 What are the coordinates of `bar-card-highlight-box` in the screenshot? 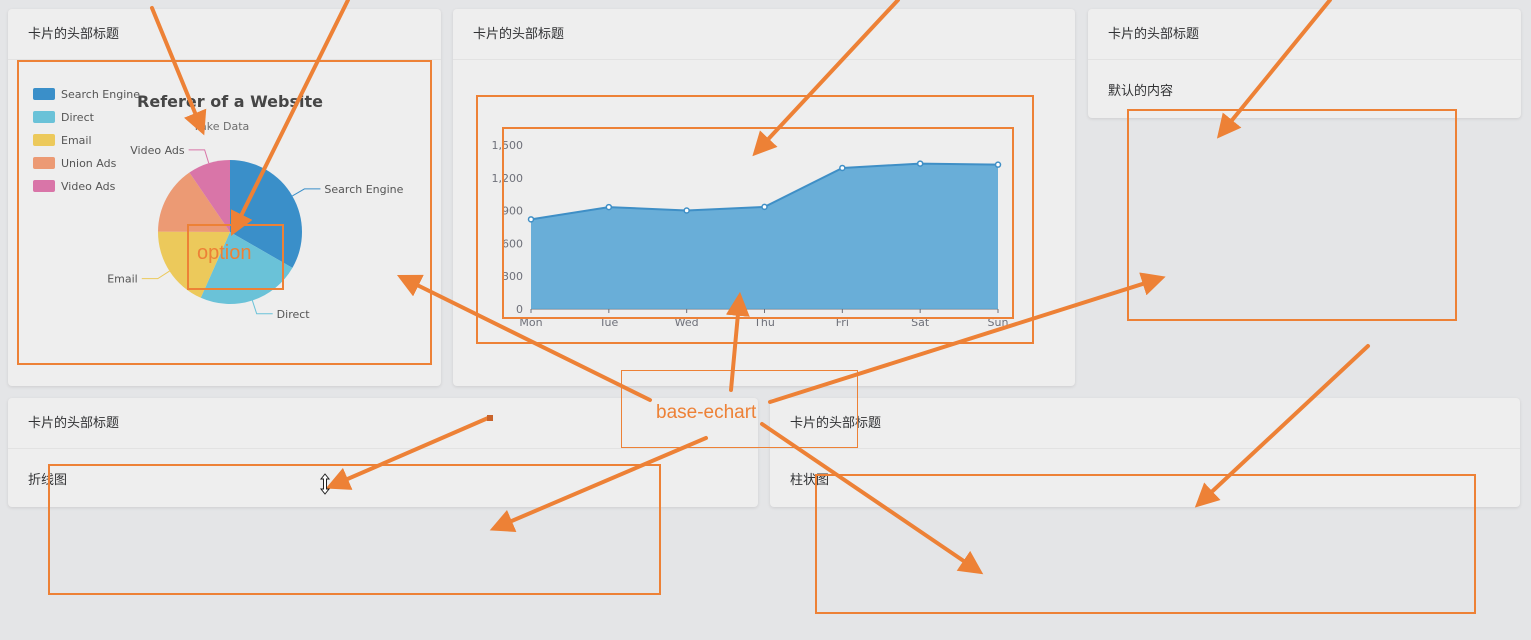 It's located at (1145, 544).